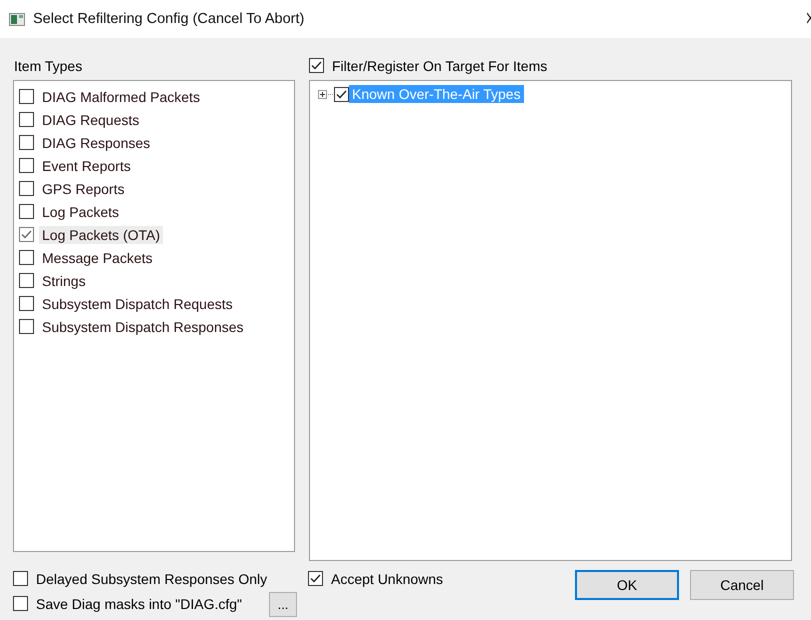 The width and height of the screenshot is (811, 620). What do you see at coordinates (322, 94) in the screenshot?
I see `expand-icon` at bounding box center [322, 94].